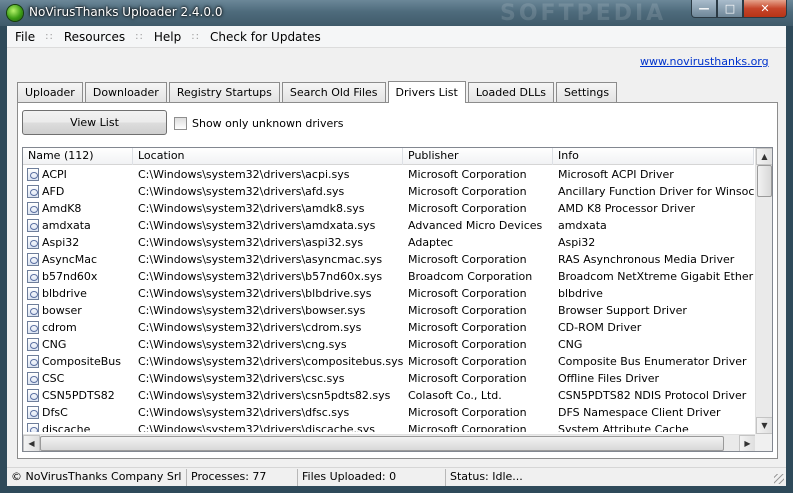 Image resolution: width=793 pixels, height=493 pixels. Describe the element at coordinates (730, 9) in the screenshot. I see `maximize-button: □` at that location.